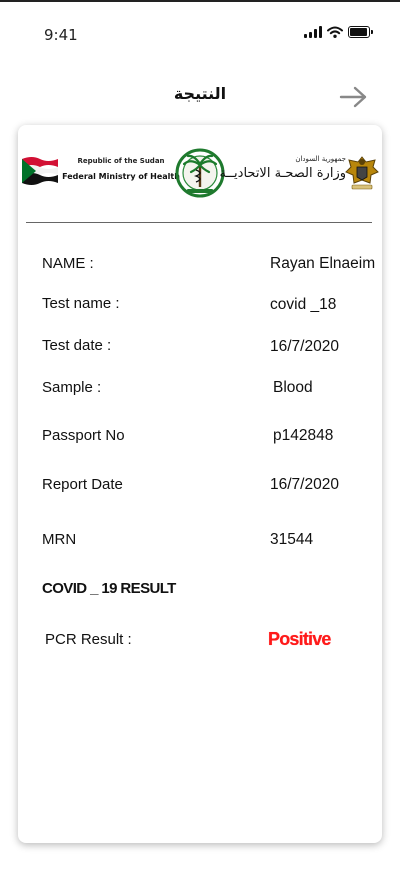 The image size is (400, 870). What do you see at coordinates (121, 161) in the screenshot?
I see `republic-name-en: Republic of the Sudan` at bounding box center [121, 161].